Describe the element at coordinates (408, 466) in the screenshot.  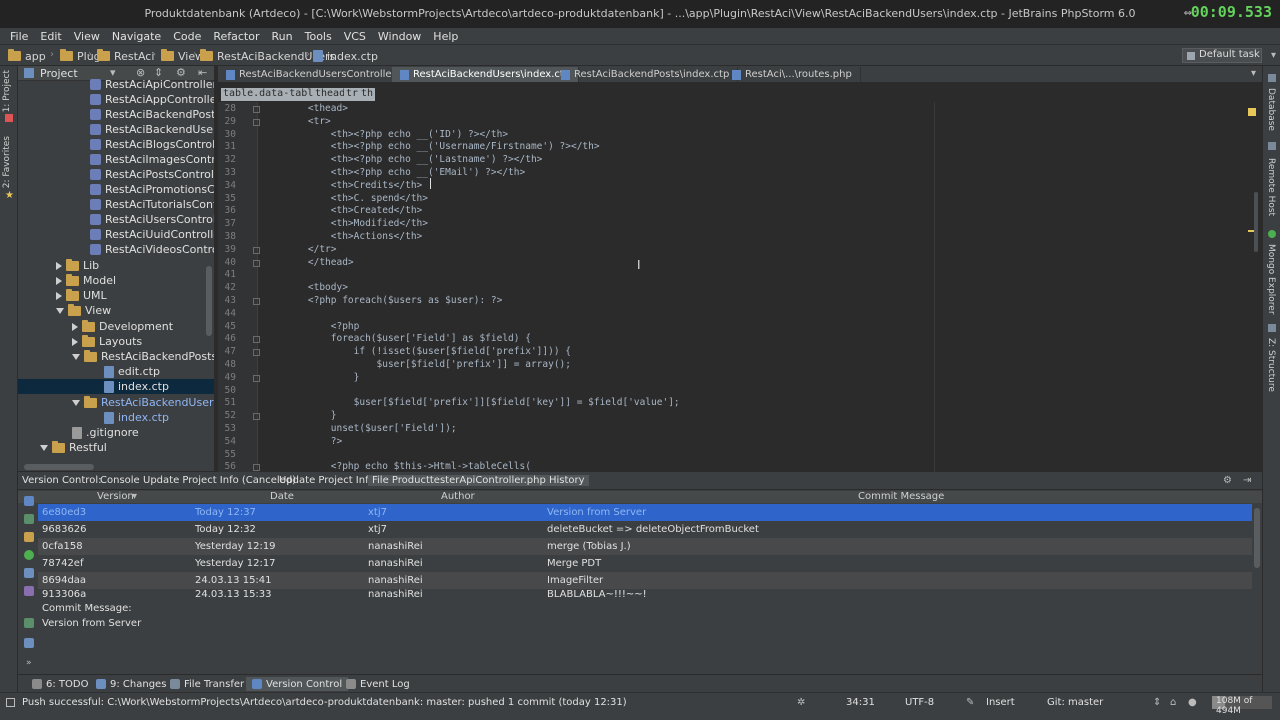
I see `code-line: <?php echo $this->Html->tableCells(` at that location.